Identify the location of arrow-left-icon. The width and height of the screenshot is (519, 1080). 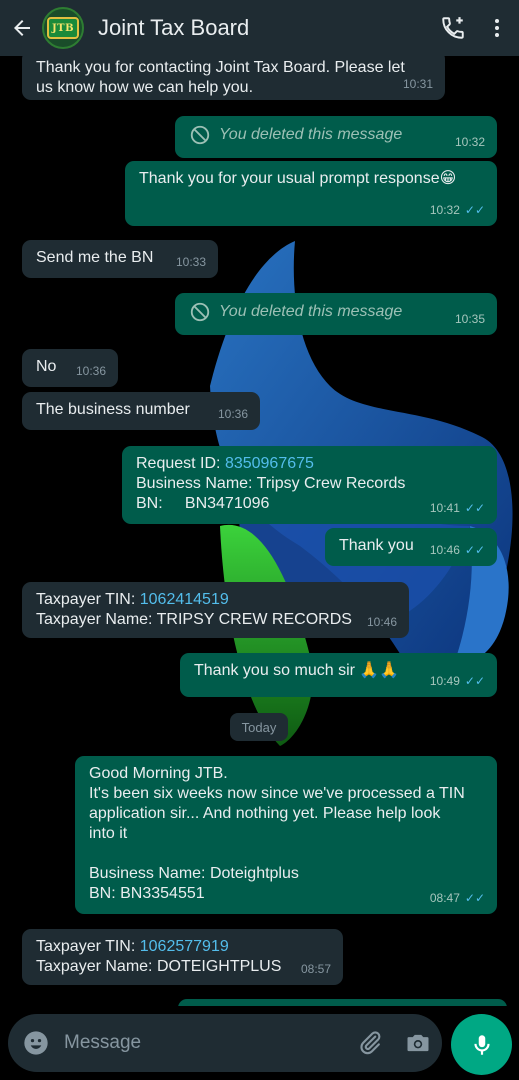
(22, 28).